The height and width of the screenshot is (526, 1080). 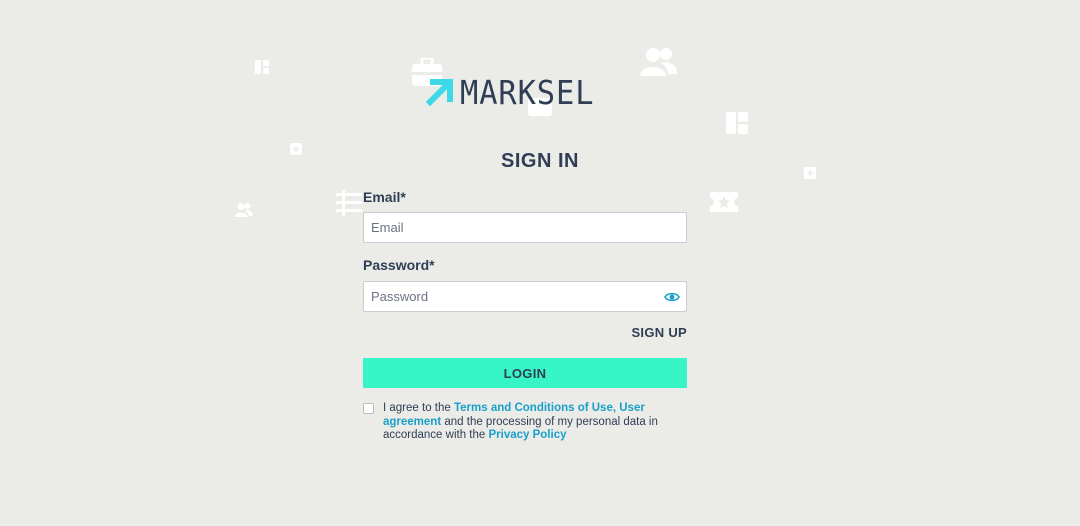 I want to click on email-input, so click(x=504, y=227).